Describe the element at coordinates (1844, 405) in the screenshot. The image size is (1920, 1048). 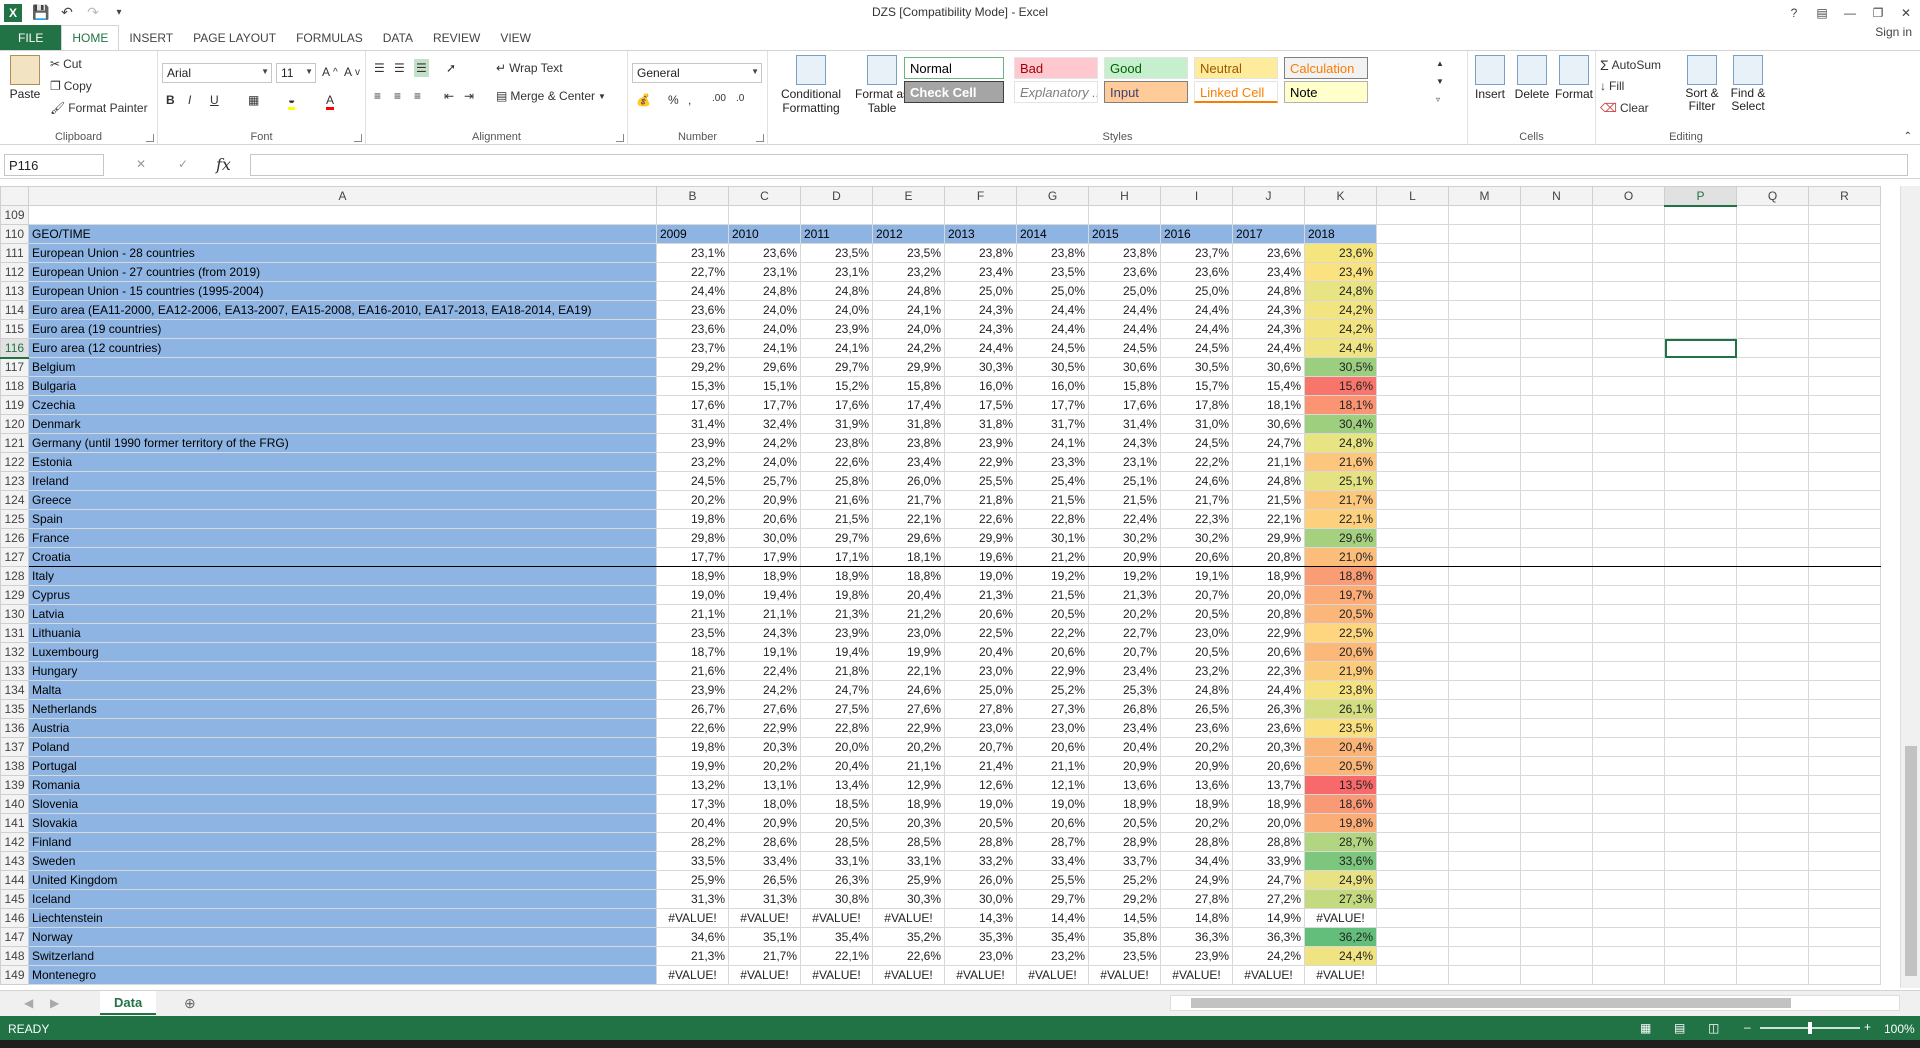
I see `cell-r119` at that location.